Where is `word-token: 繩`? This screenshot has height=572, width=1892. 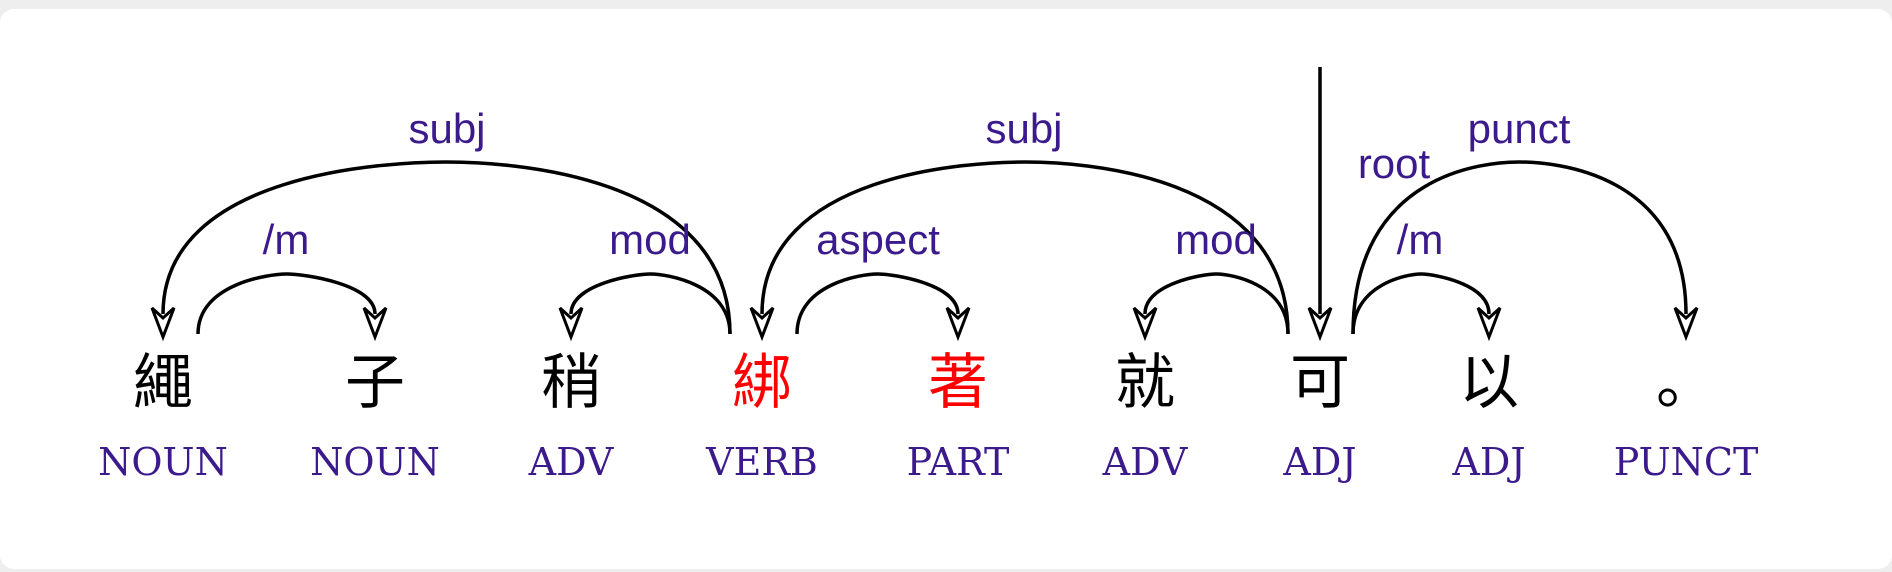
word-token: 繩 is located at coordinates (163, 383).